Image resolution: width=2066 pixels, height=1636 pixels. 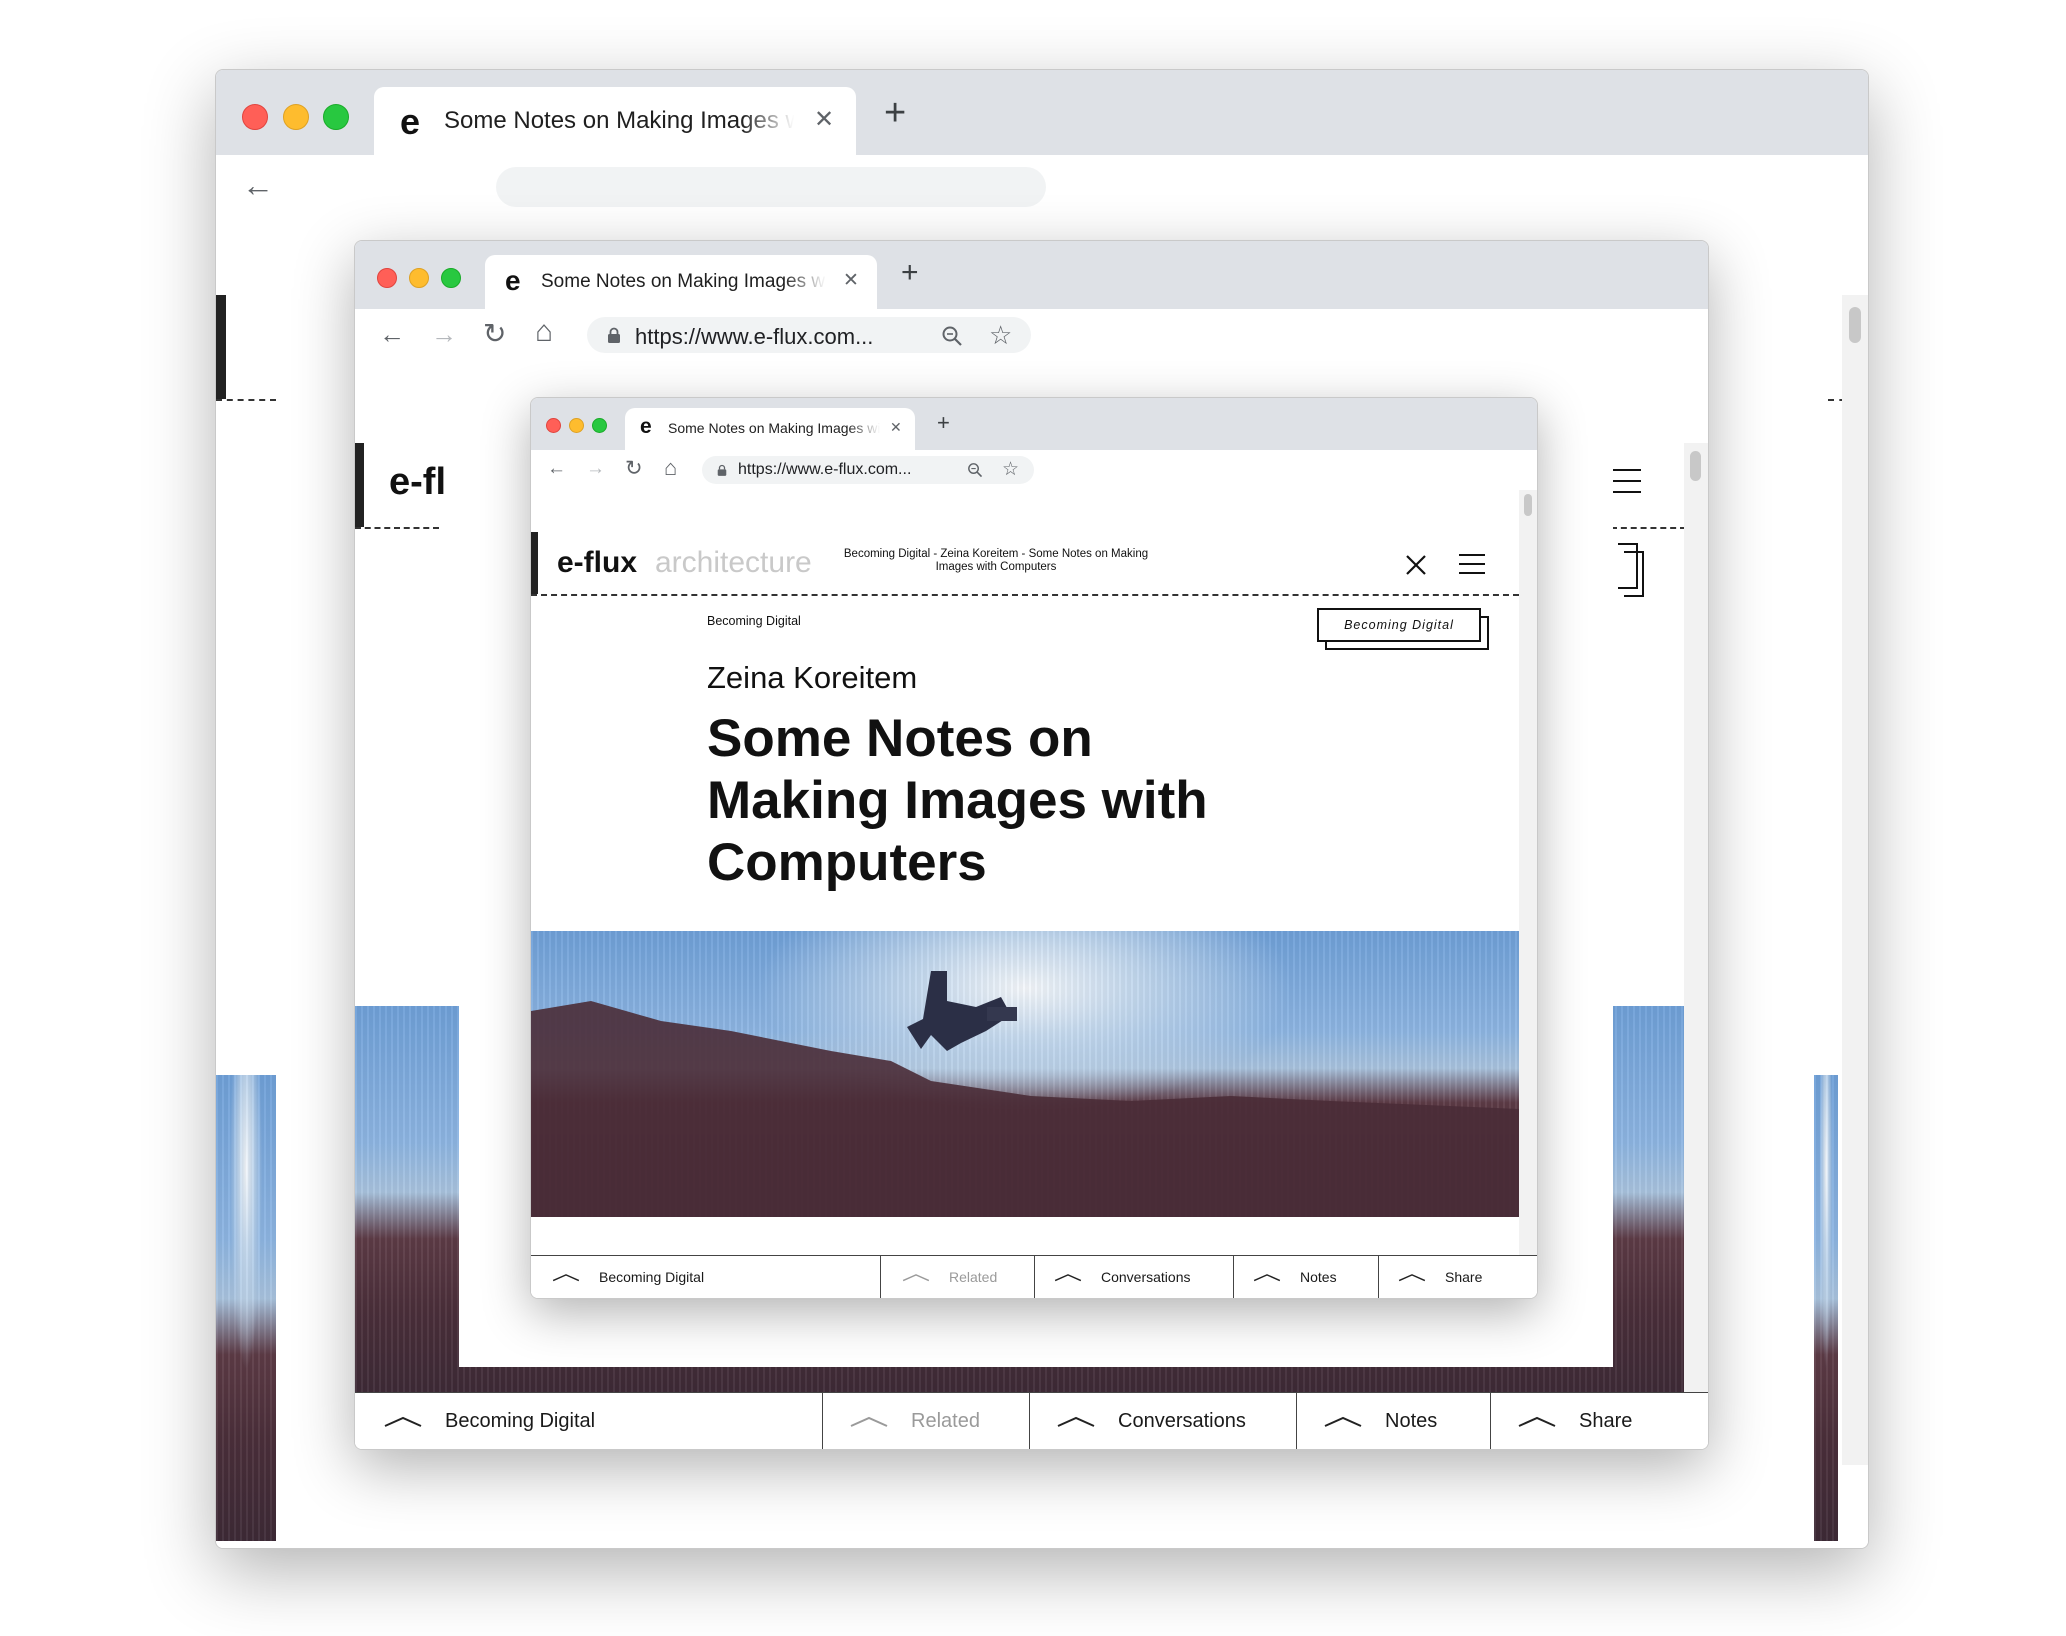 I want to click on hero-image, so click(x=1025, y=1074).